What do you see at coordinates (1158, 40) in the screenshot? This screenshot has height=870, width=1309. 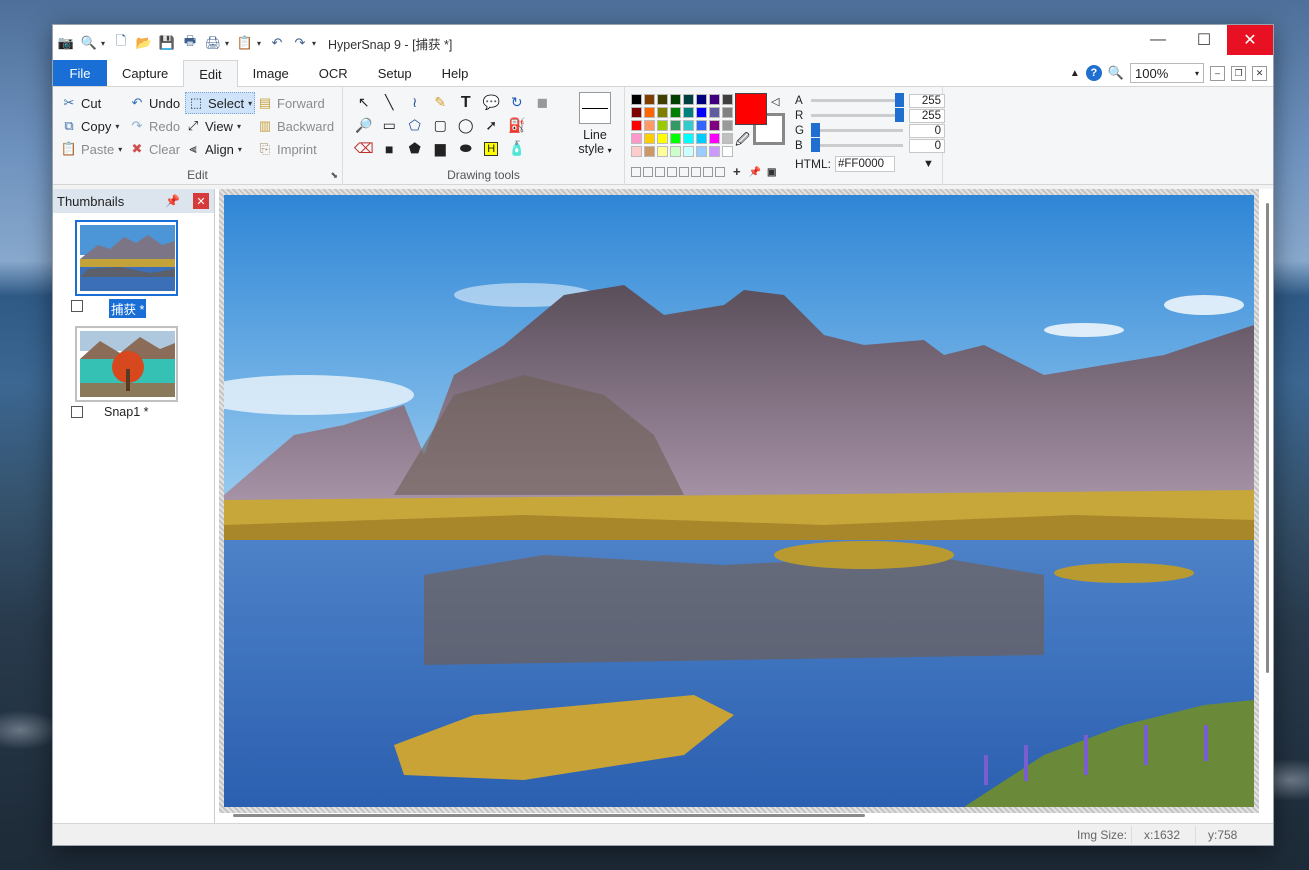 I see `minimize-button: —` at bounding box center [1158, 40].